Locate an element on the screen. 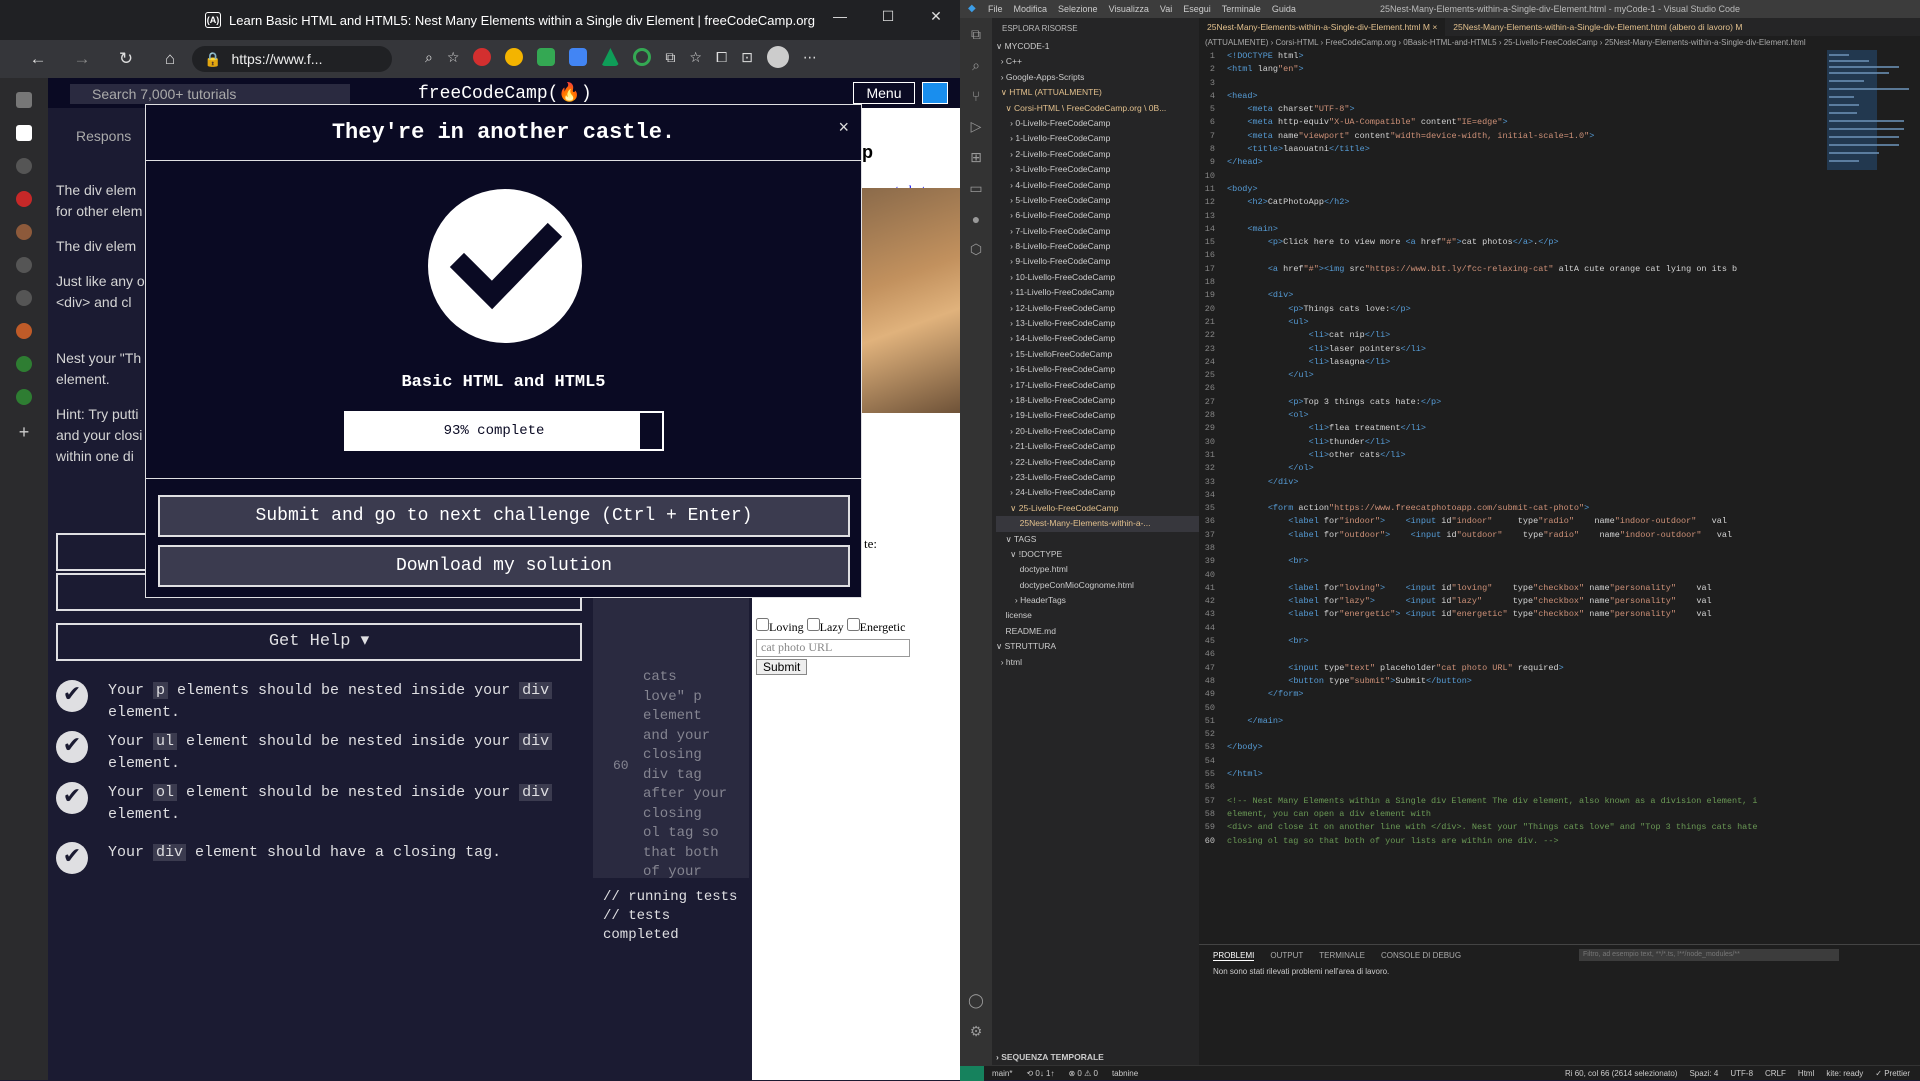 This screenshot has width=1920, height=1081. explorer-item: › 13-Livello-FreeCodeCamp is located at coordinates (1097, 323).